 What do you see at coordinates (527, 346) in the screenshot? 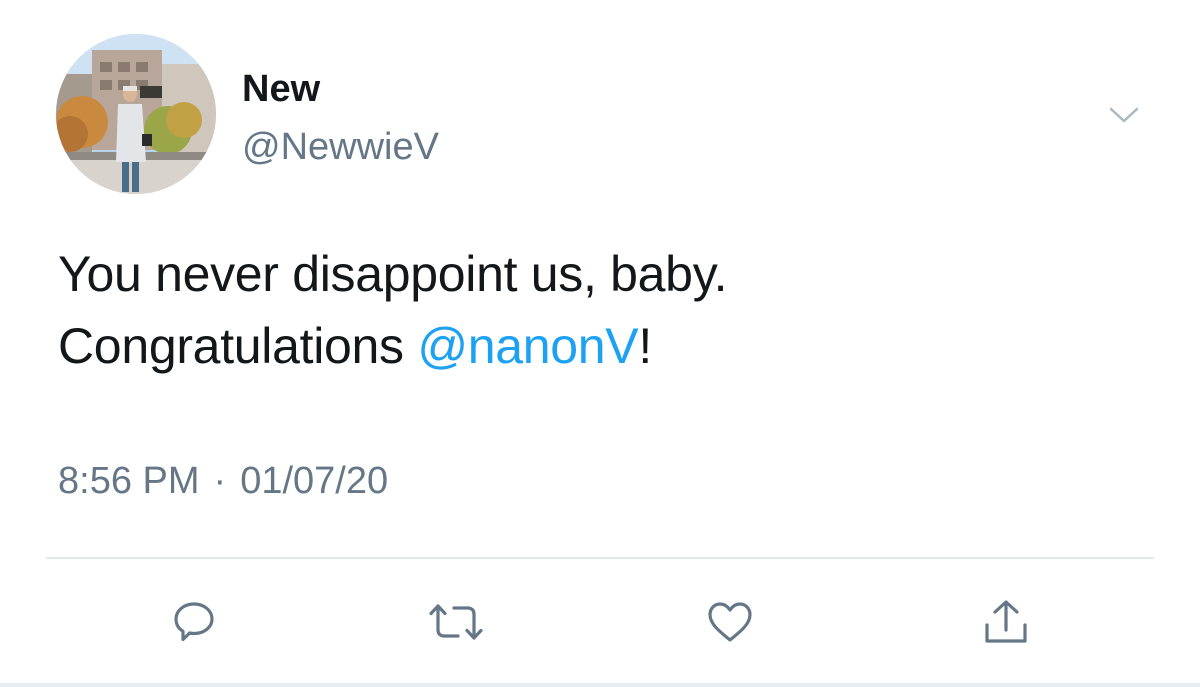
I see `mention-link: @nanonV` at bounding box center [527, 346].